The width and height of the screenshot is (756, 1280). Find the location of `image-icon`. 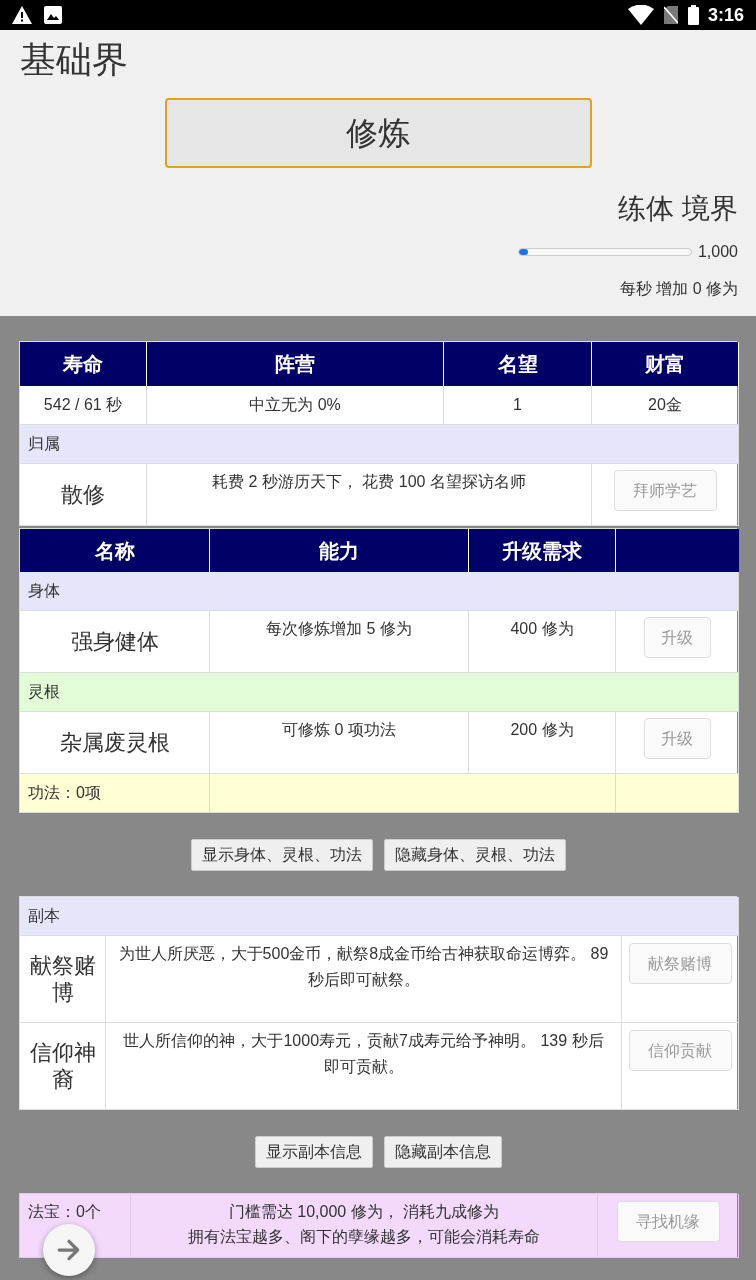

image-icon is located at coordinates (53, 15).